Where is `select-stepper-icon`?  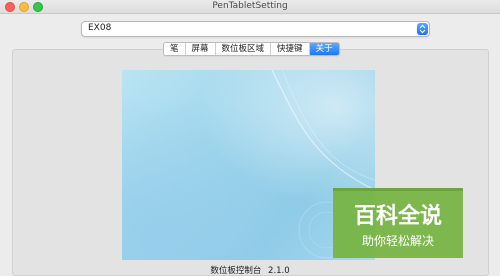
select-stepper-icon is located at coordinates (422, 29).